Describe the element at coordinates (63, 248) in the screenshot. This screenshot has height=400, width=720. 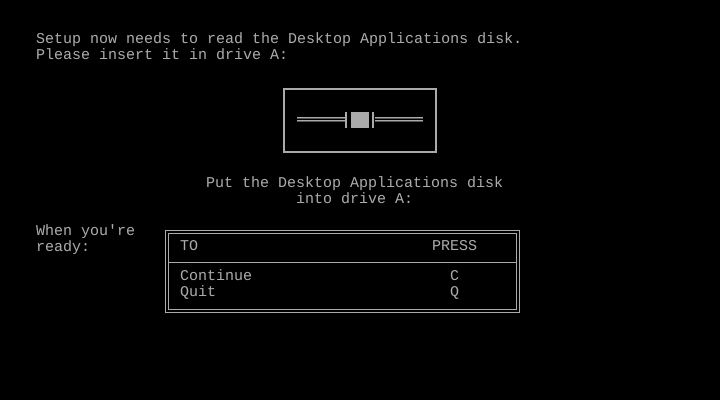
I see `prompt-line: ready:` at that location.